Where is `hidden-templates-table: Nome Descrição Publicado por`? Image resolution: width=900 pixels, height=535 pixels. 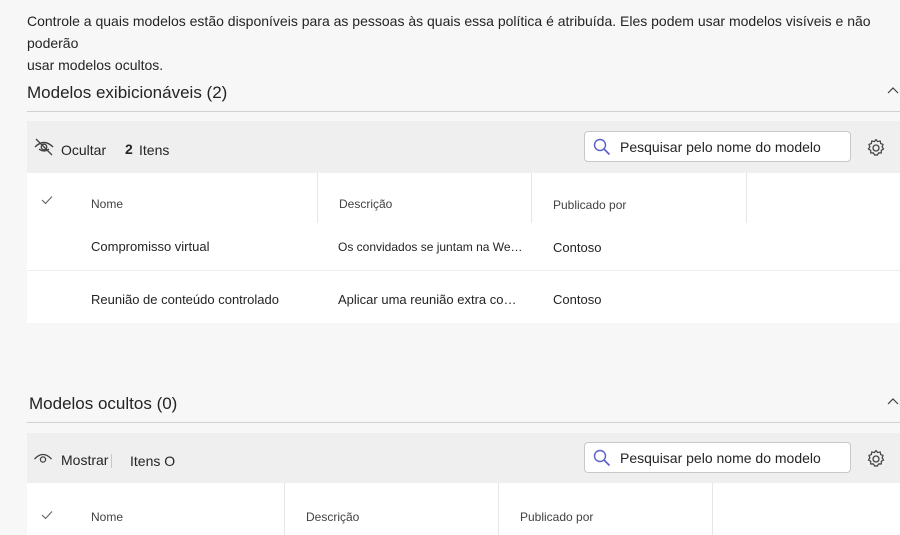 hidden-templates-table: Nome Descrição Publicado por is located at coordinates (463, 509).